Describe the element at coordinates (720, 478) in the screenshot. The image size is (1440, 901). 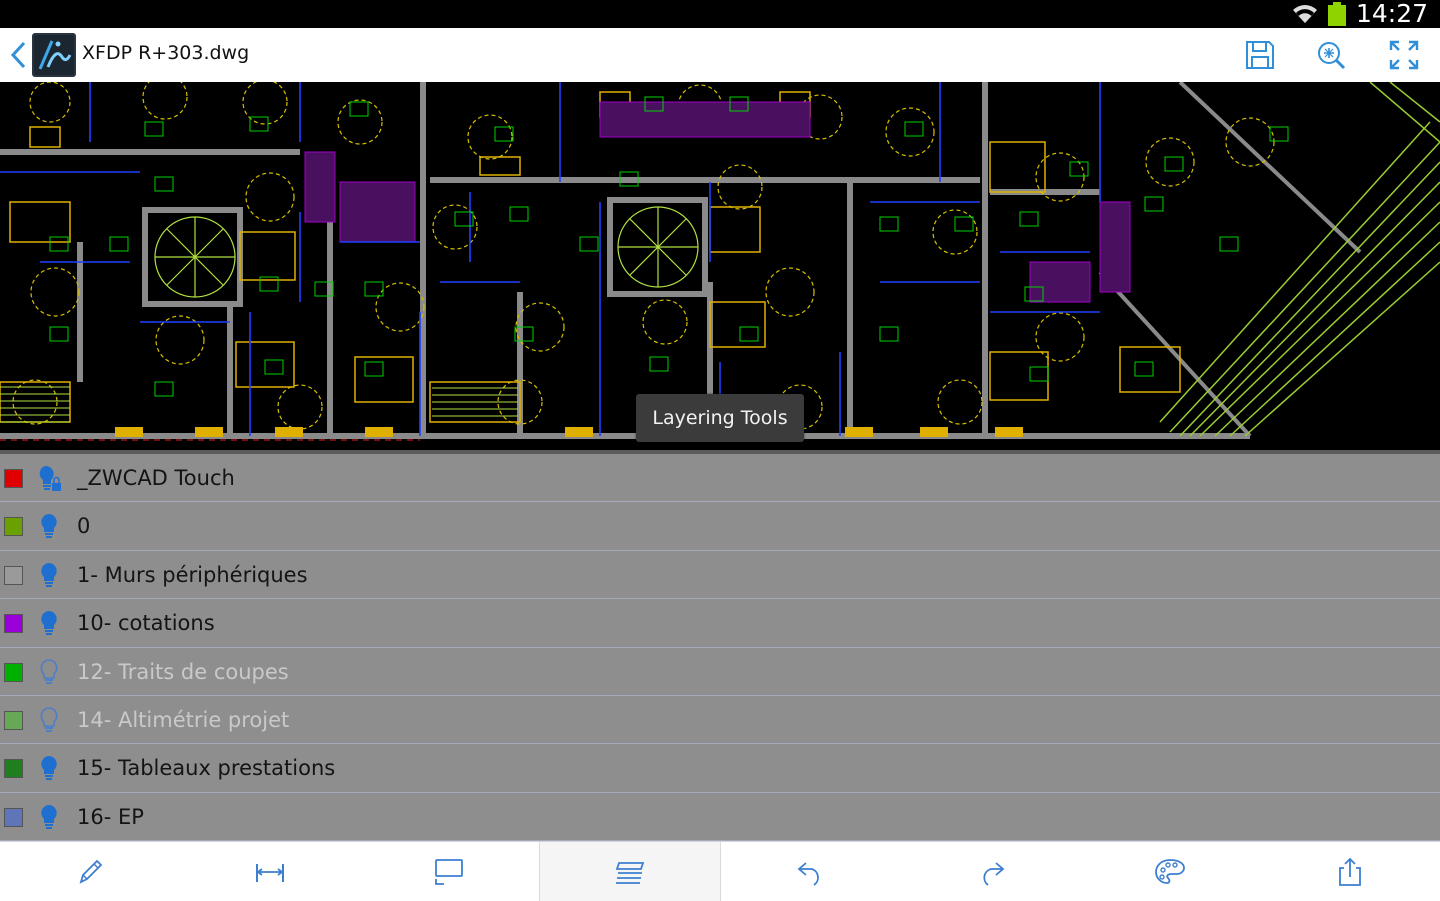
I see `layer-row: _ZWCAD Touch` at that location.